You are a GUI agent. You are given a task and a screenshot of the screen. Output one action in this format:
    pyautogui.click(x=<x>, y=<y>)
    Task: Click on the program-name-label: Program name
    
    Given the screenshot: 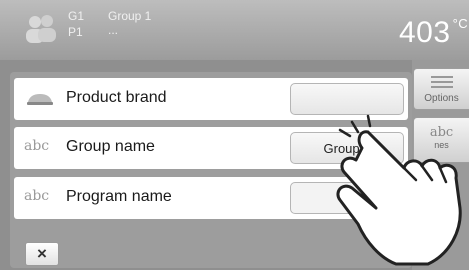 What is the action you would take?
    pyautogui.click(x=119, y=196)
    